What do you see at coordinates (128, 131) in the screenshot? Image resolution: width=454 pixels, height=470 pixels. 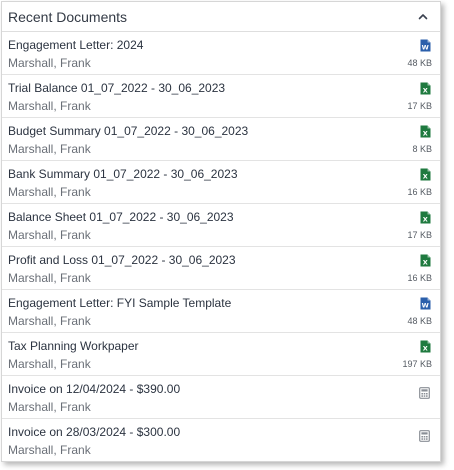 I see `document-title: Budget Summary 01_07_2022 - 30_06_2023` at bounding box center [128, 131].